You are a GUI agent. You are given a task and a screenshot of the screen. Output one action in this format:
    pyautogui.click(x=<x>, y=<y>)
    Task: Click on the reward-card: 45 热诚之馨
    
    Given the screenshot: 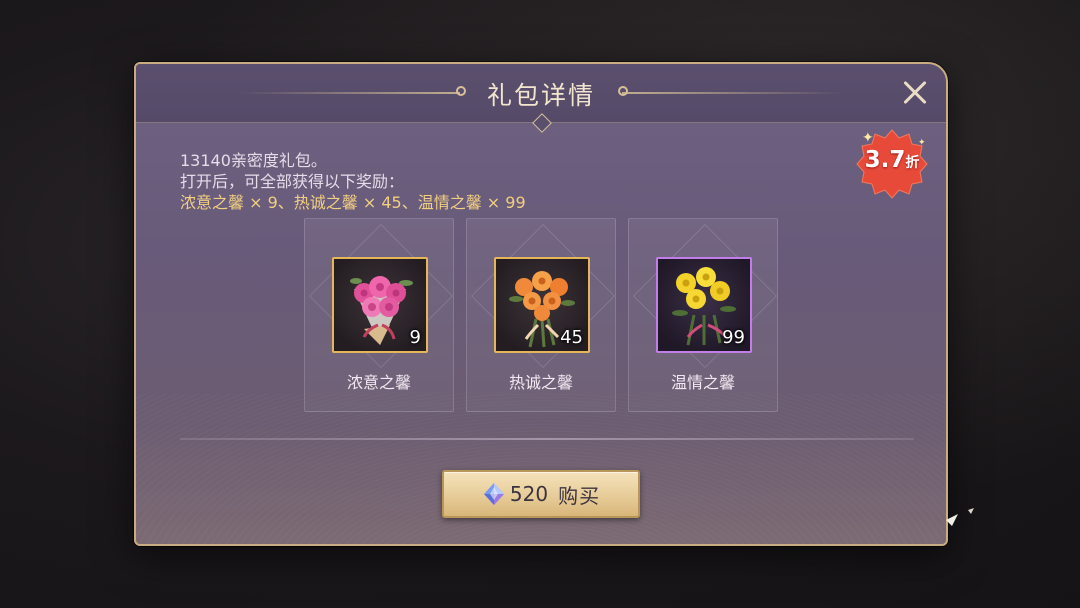 What is the action you would take?
    pyautogui.click(x=541, y=315)
    